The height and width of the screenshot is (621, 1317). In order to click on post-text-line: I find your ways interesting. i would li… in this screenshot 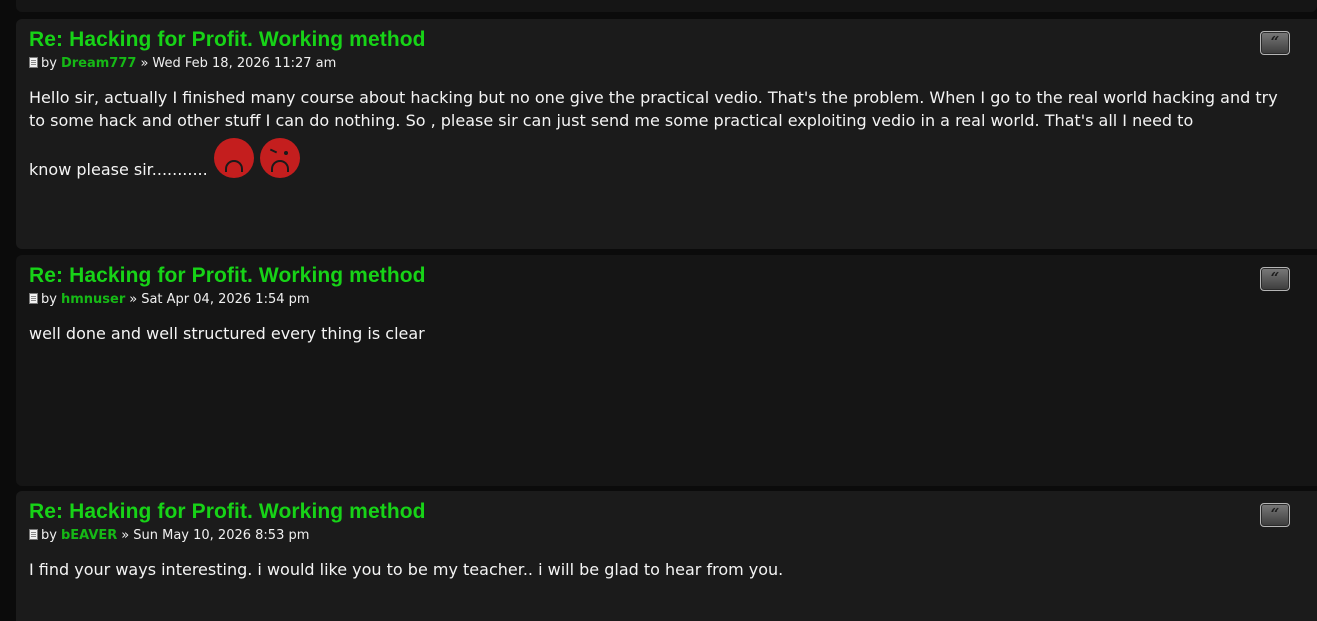, I will do `click(406, 569)`.